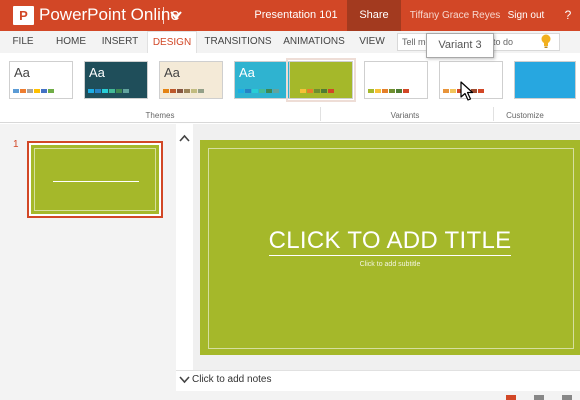  Describe the element at coordinates (525, 115) in the screenshot. I see `customize-group-label: Customize` at that location.